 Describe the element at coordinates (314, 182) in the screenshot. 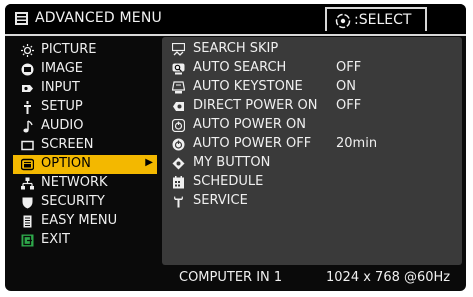

I see `submenu-item-schedule: SCHEDULE` at that location.